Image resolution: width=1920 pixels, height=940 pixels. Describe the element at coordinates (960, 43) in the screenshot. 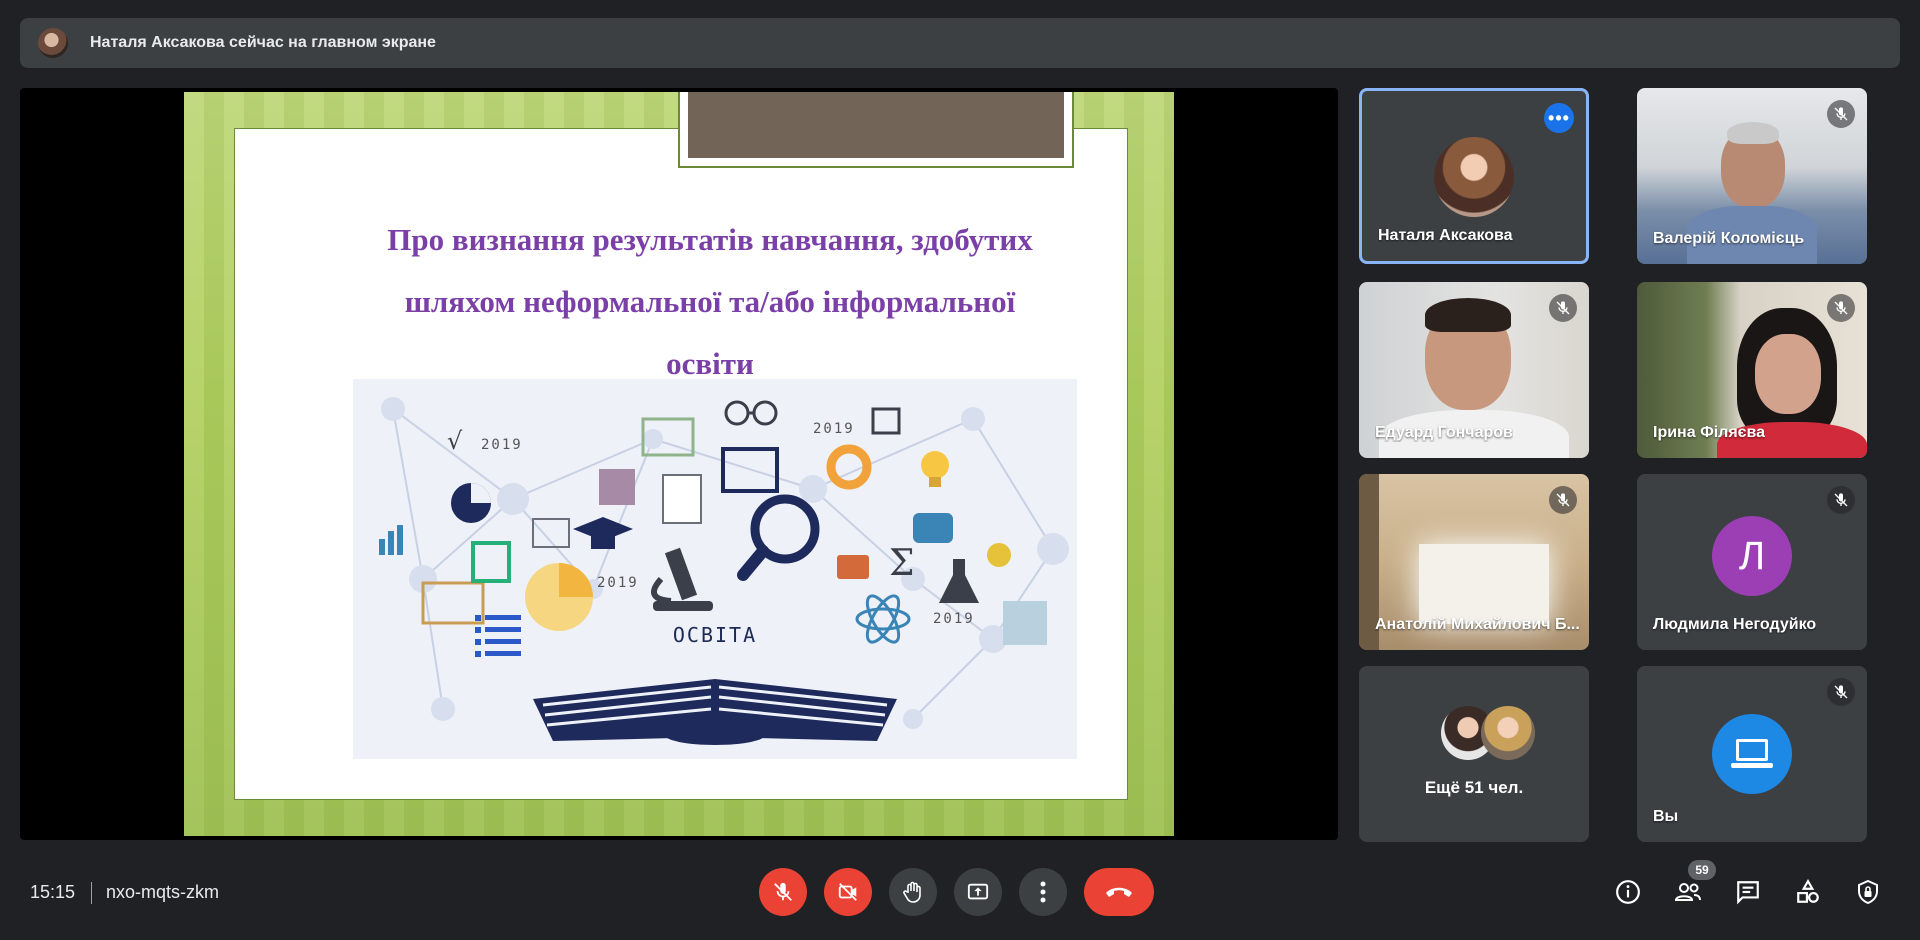

I see `presenting-banner: Наталя Аксакова сейчас на главном экране` at that location.